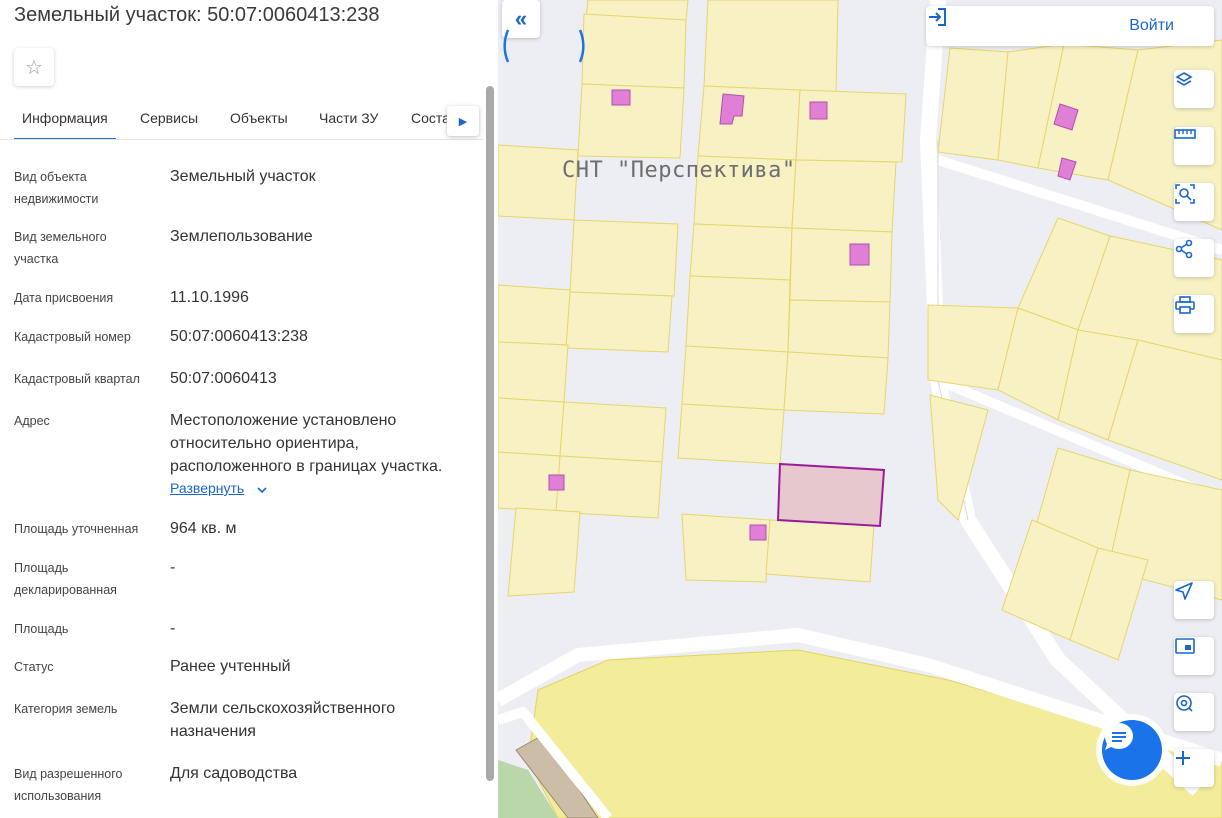 The width and height of the screenshot is (1222, 818). I want to click on label-land-category: Категория земель, so click(66, 709).